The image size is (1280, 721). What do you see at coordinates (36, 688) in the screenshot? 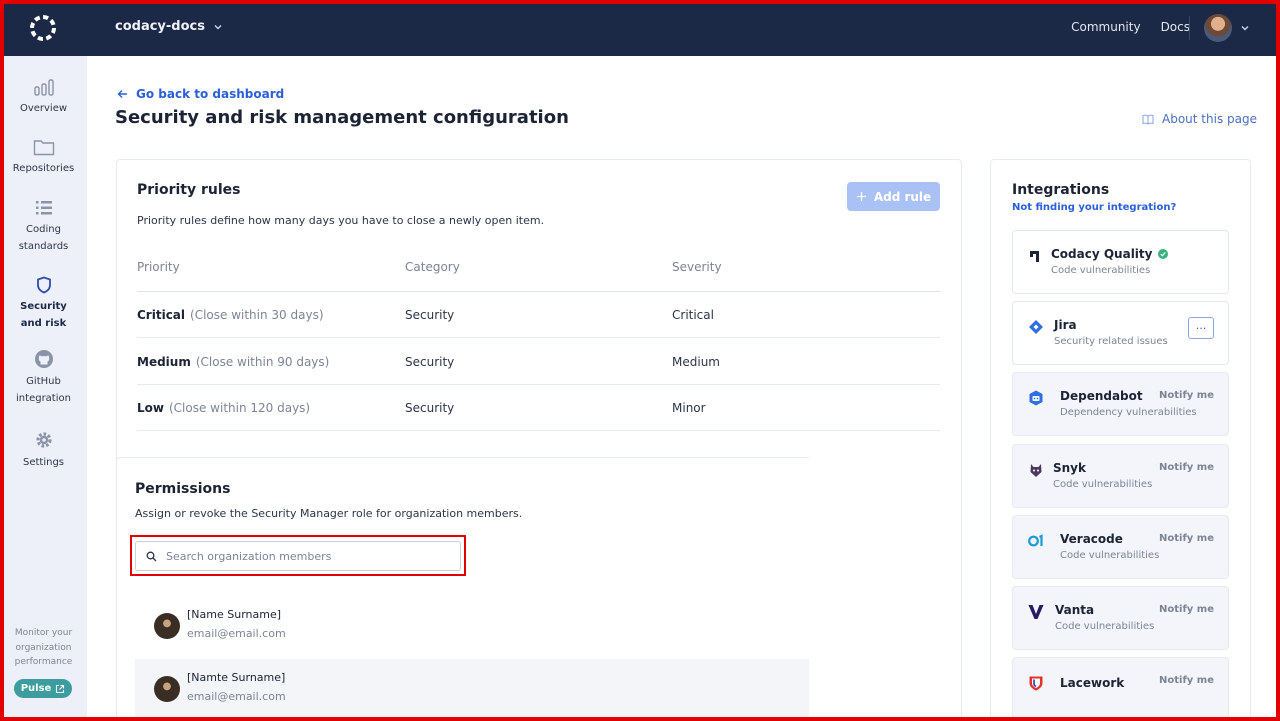
I see `pulse-label: Pulse` at bounding box center [36, 688].